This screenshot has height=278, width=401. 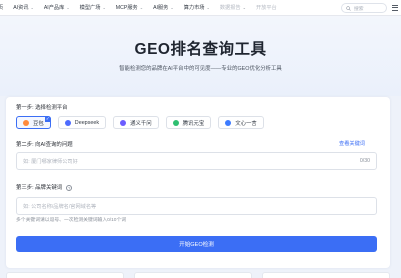 I want to click on platform-label: 豆包, so click(x=38, y=123).